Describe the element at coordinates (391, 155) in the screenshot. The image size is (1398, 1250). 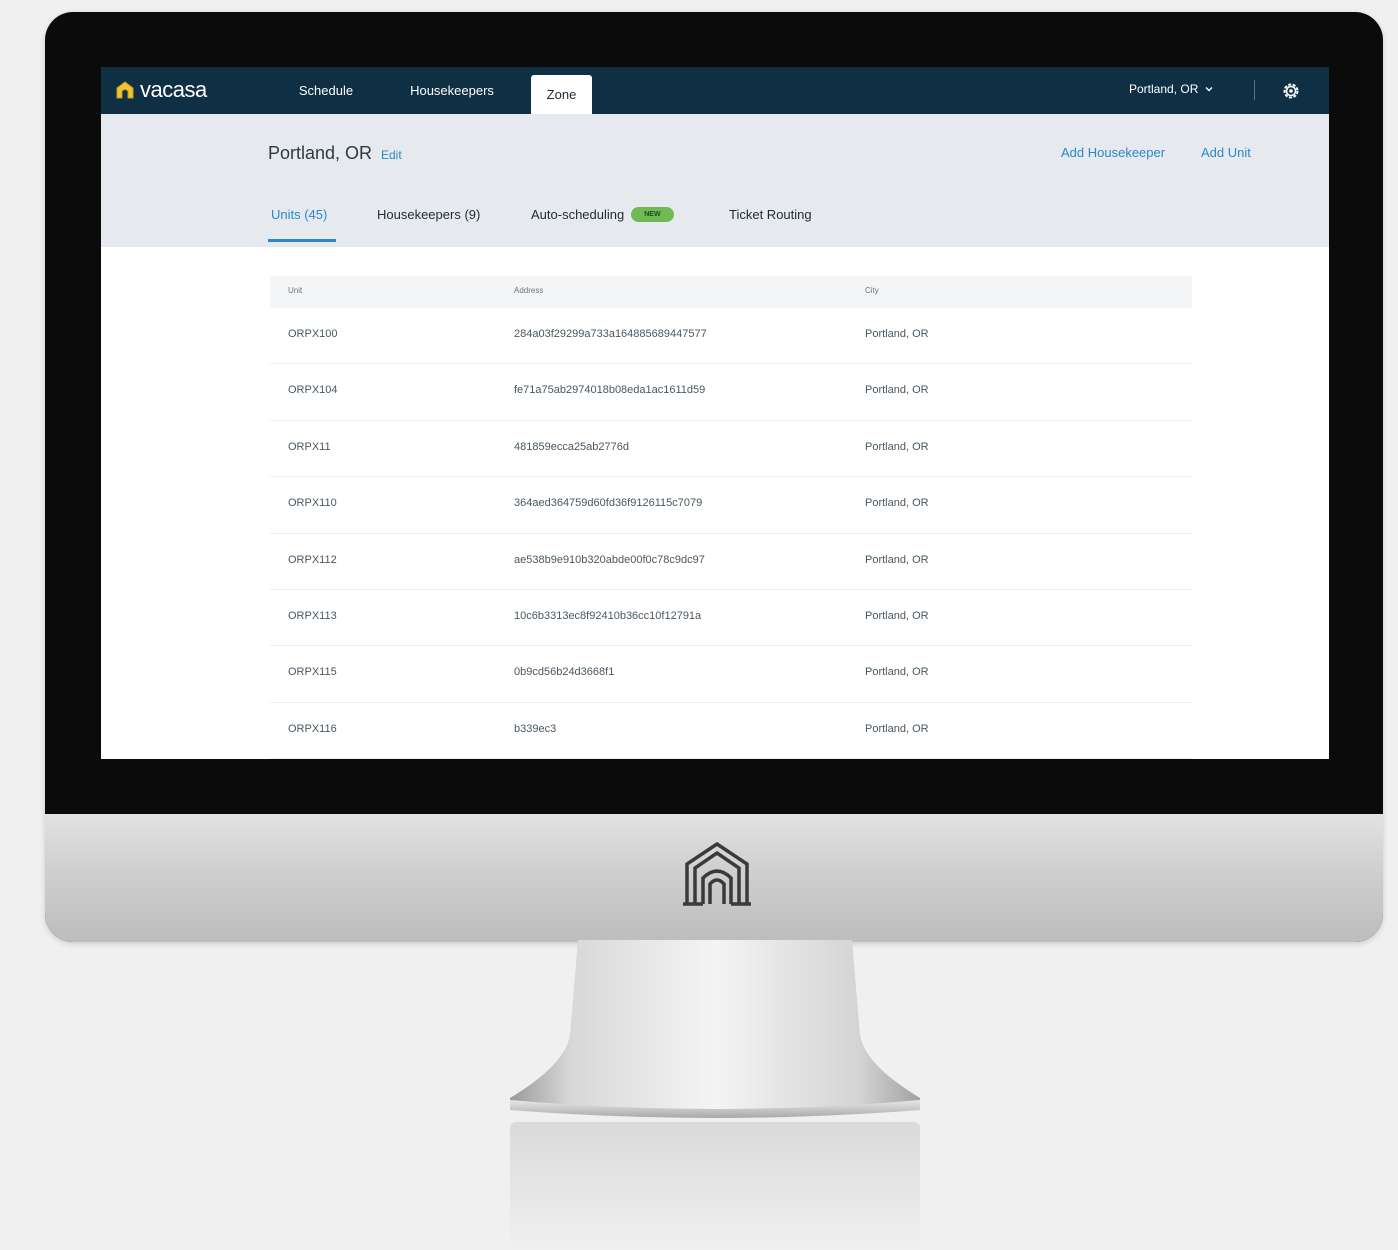
I see `edit-zone-link: Edit` at that location.